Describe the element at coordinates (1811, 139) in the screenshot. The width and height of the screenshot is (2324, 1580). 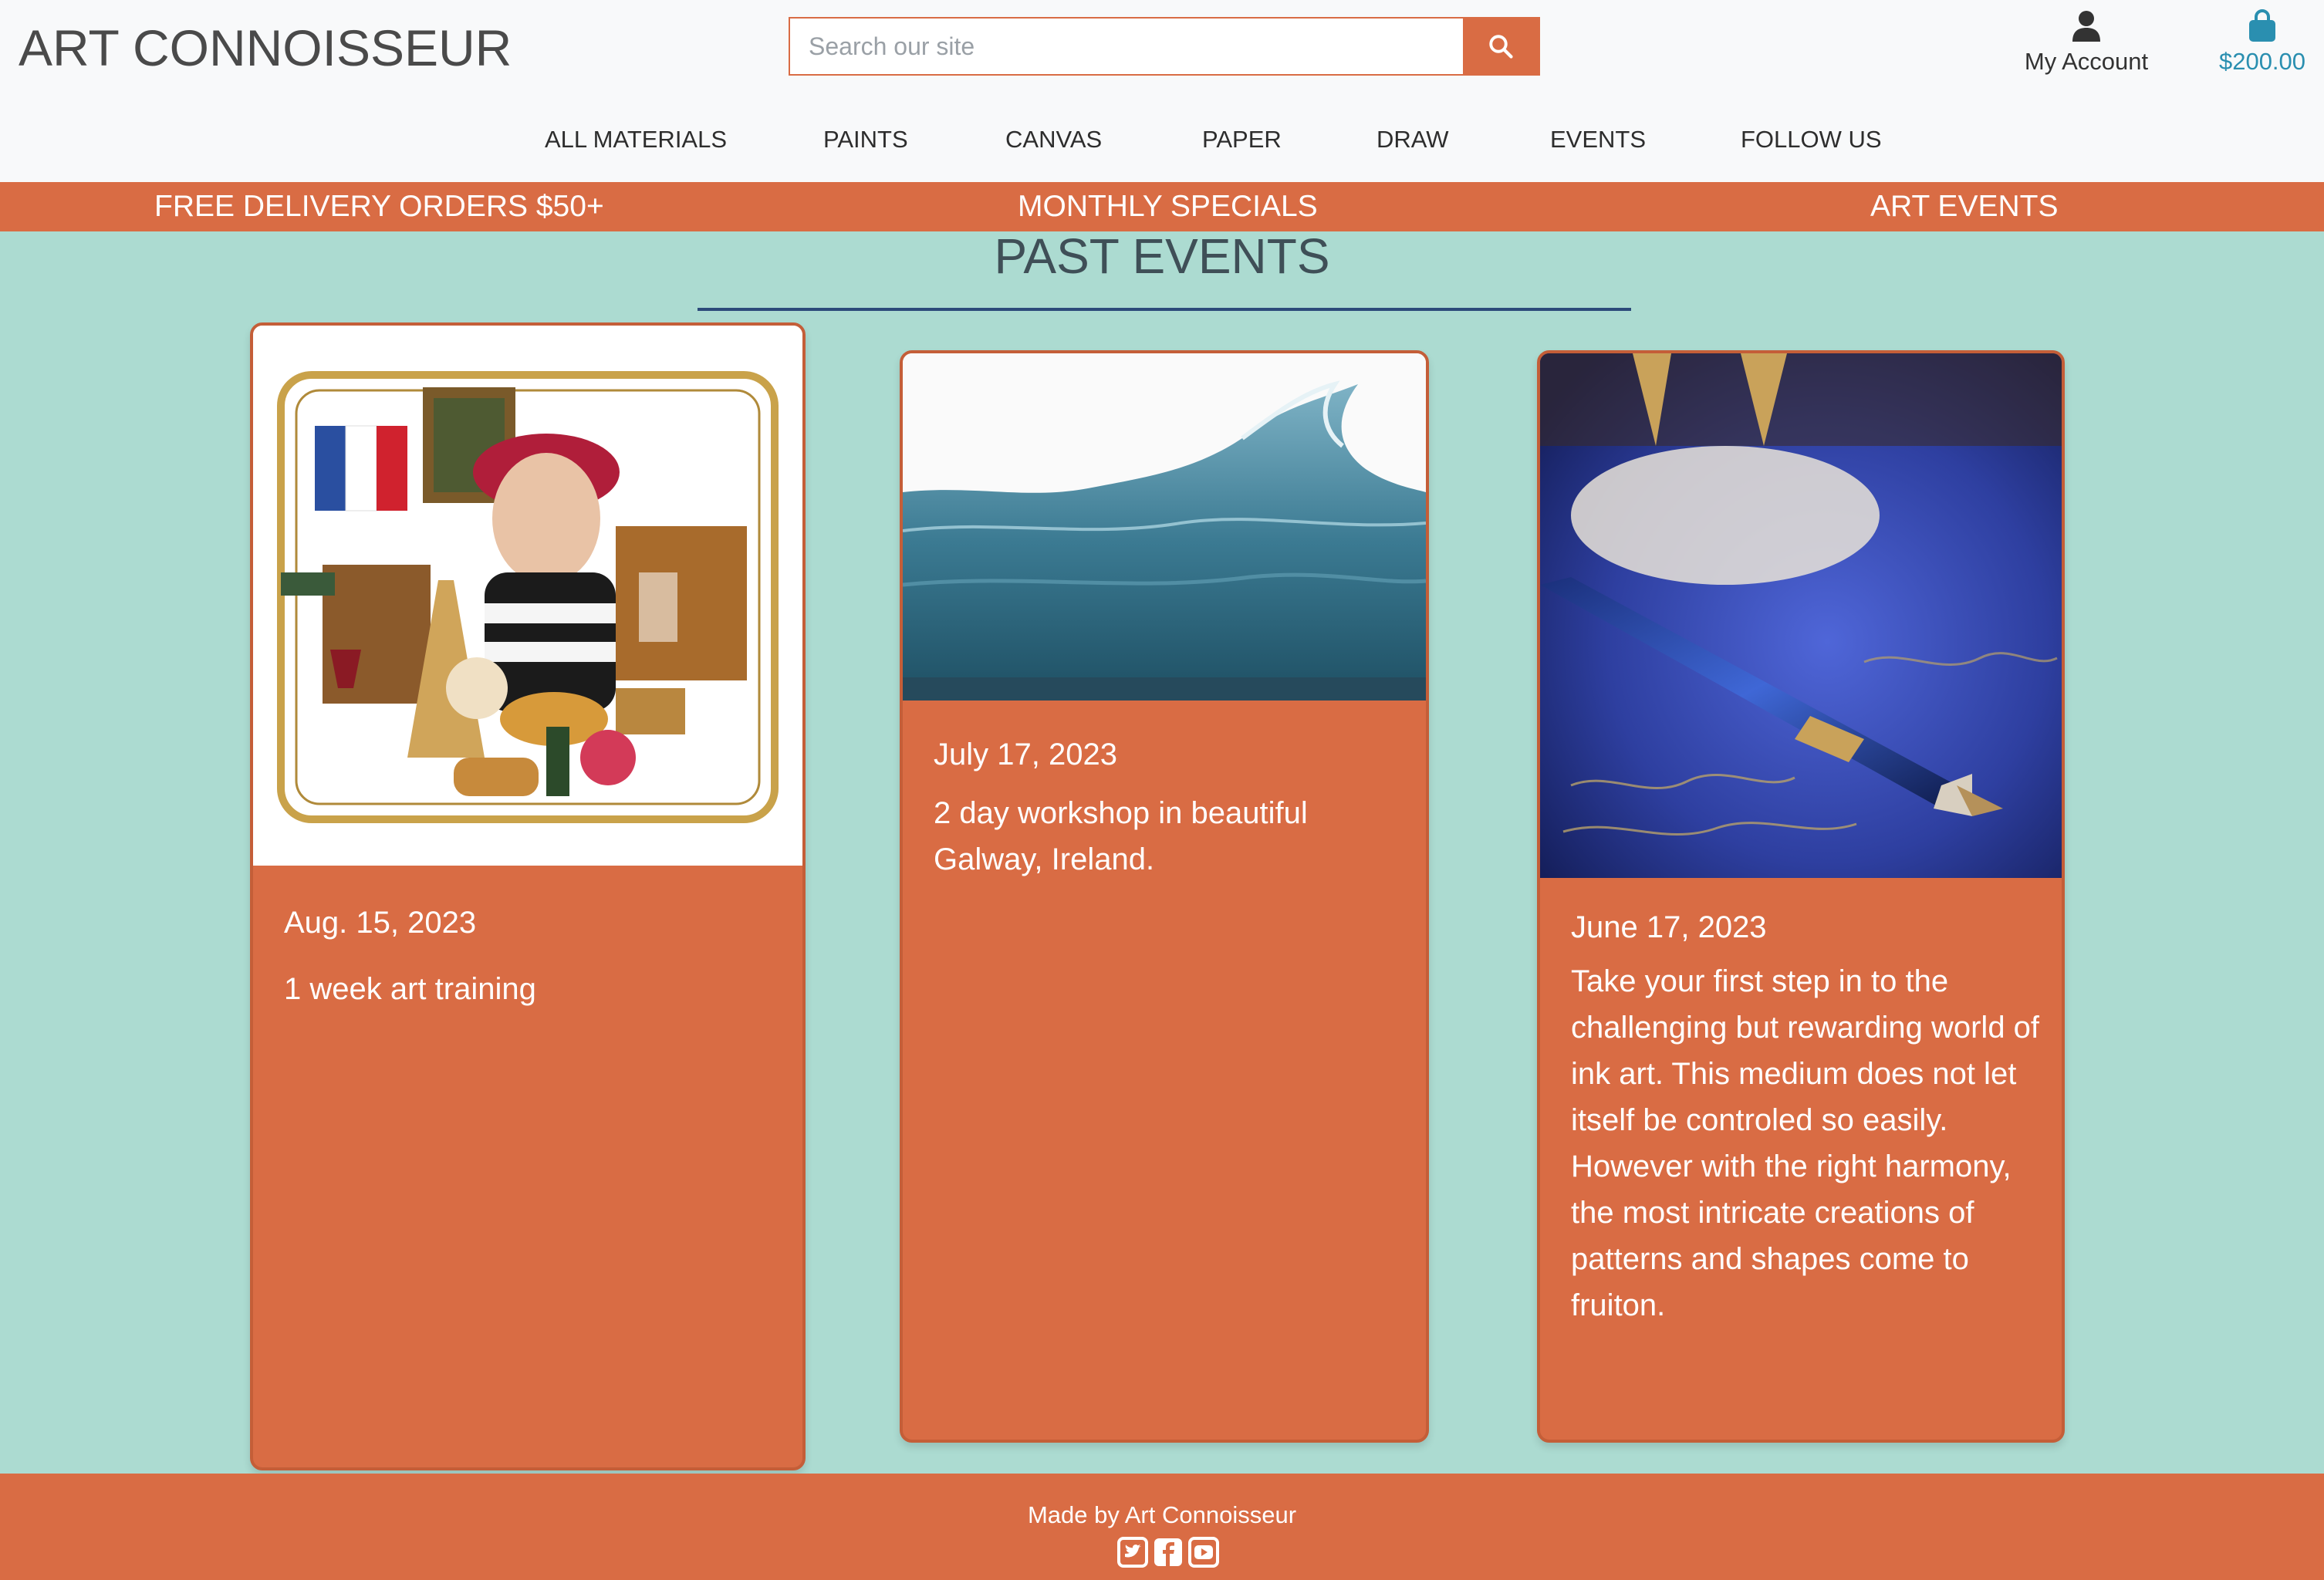
I see `nav-follow-us: FOLLOW US` at that location.